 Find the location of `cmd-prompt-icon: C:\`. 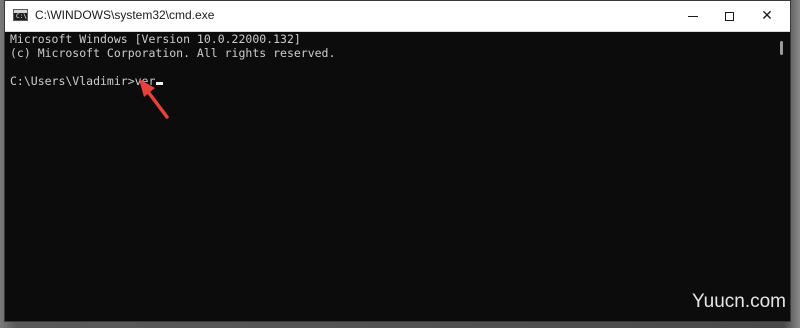

cmd-prompt-icon: C:\ is located at coordinates (20, 15).